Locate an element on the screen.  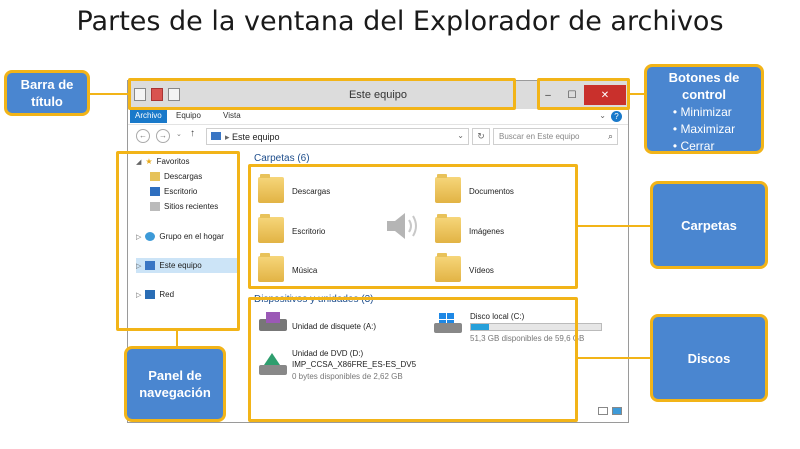
callout-barra-titulo: Barra de título is located at coordinates (47, 93).